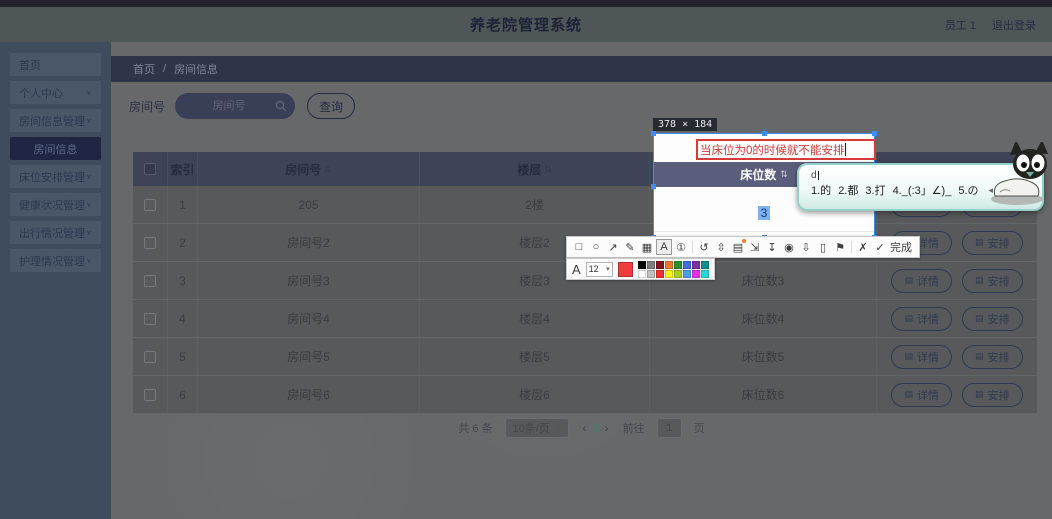 This screenshot has height=519, width=1052. Describe the element at coordinates (183, 356) in the screenshot. I see `cell-index: 5` at that location.